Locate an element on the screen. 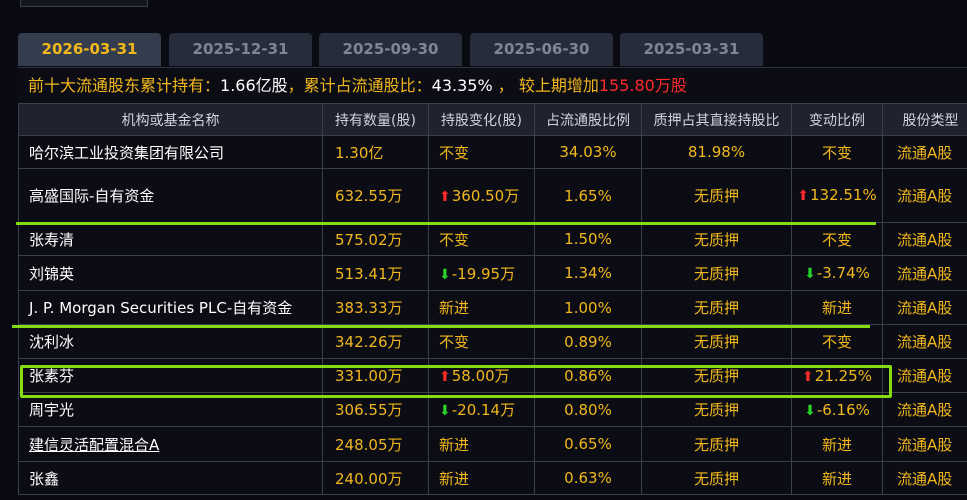  float-ratio: 1.34% is located at coordinates (588, 273).